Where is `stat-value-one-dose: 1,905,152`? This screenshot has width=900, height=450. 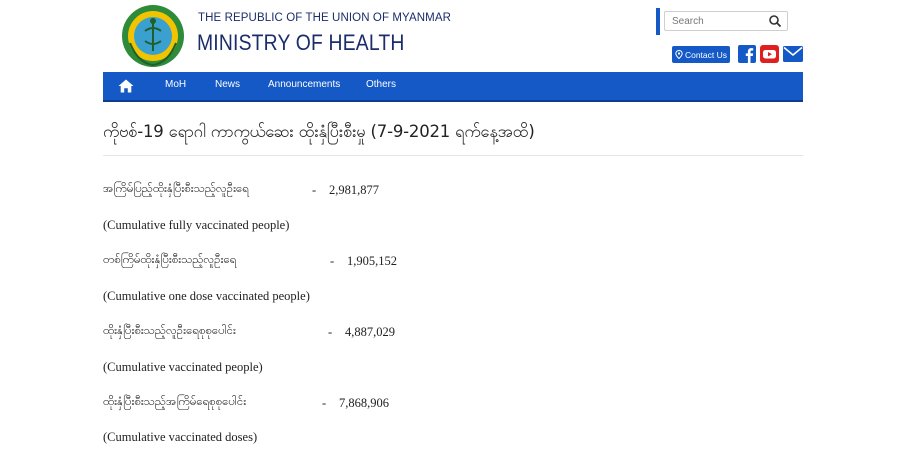
stat-value-one-dose: 1,905,152 is located at coordinates (372, 261).